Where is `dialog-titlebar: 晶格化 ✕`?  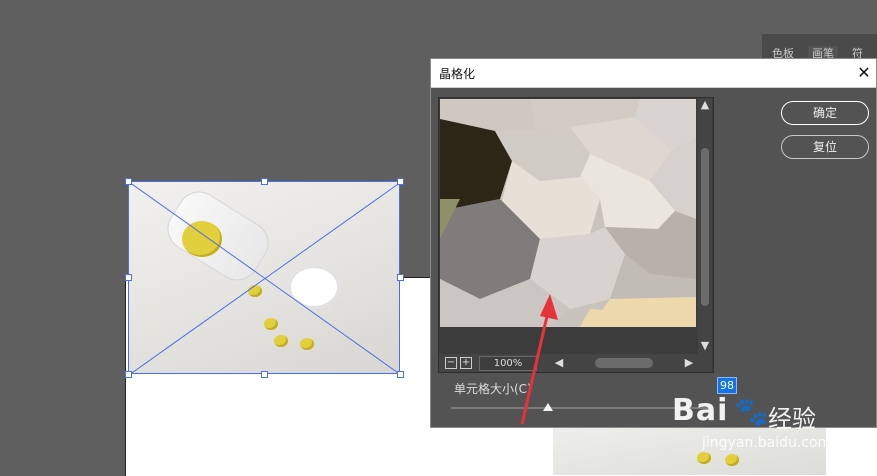 dialog-titlebar: 晶格化 ✕ is located at coordinates (653, 73).